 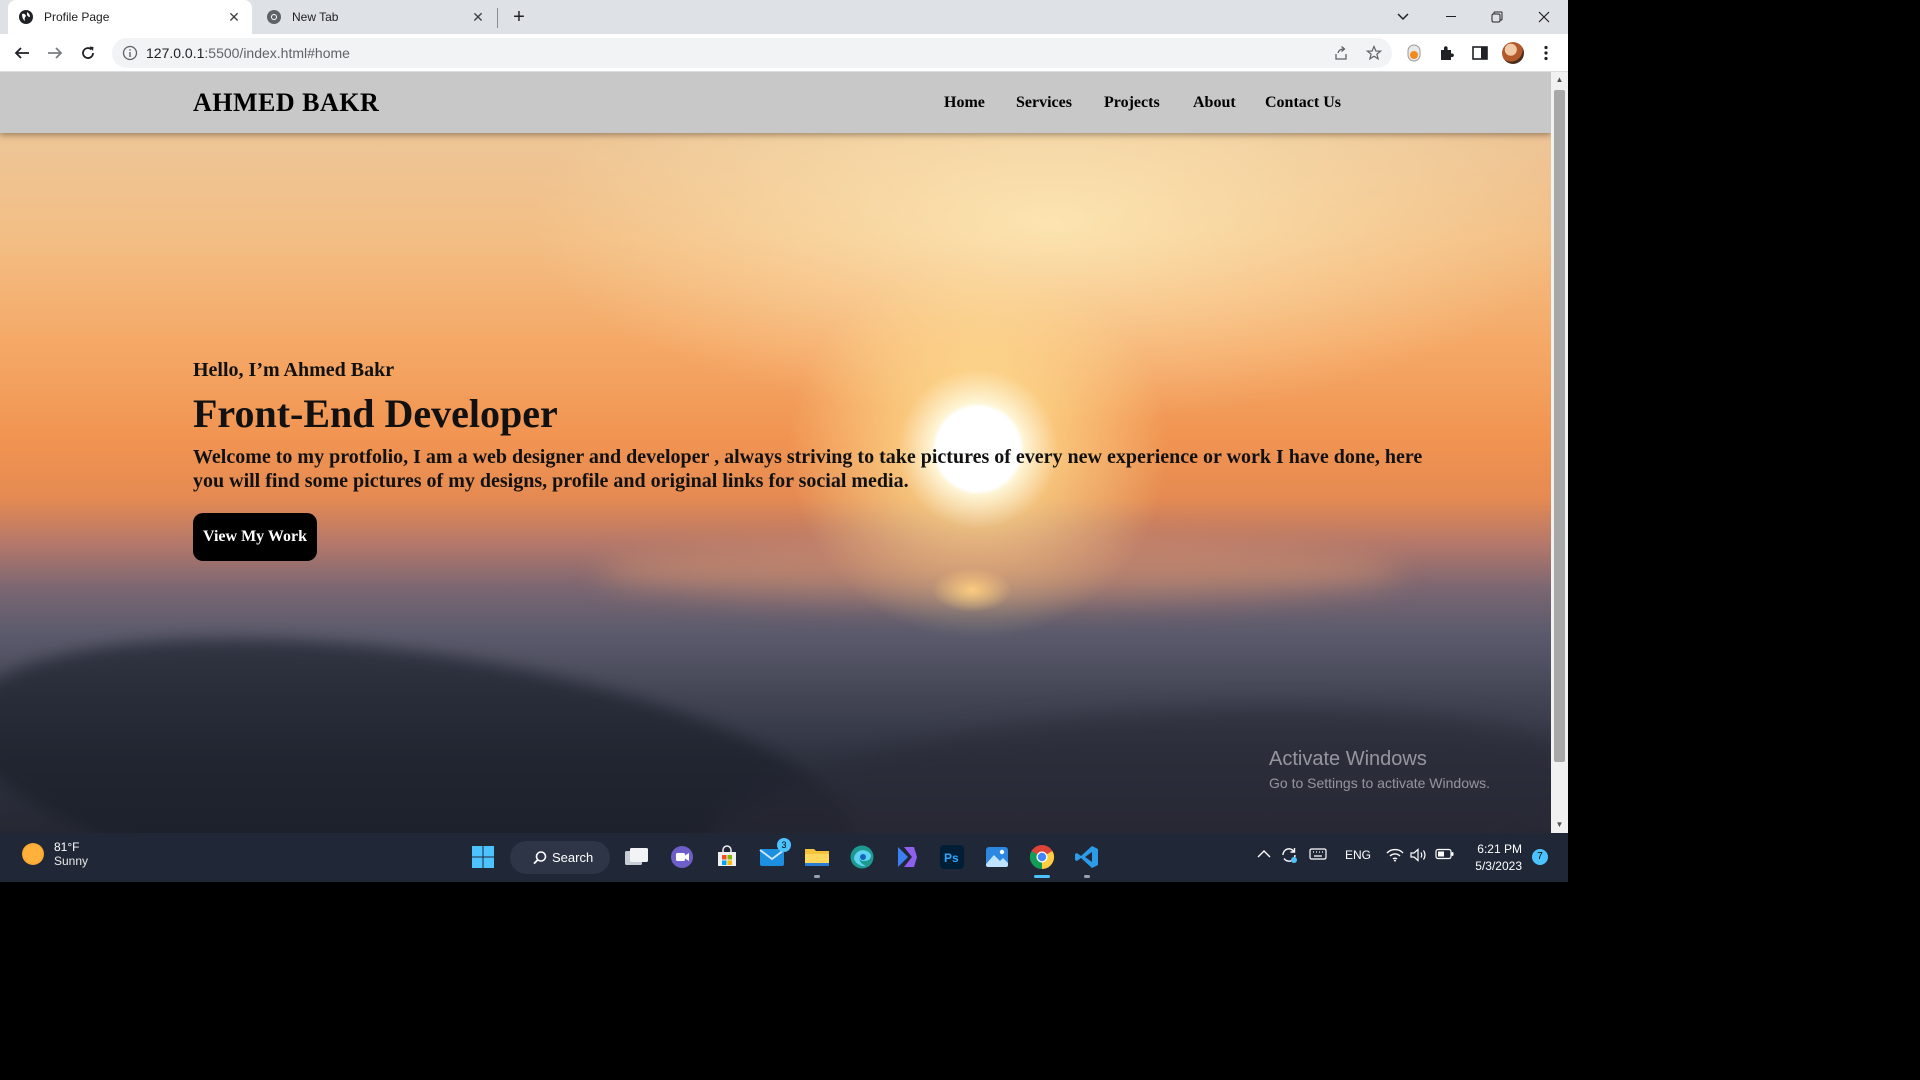 I want to click on minimize-icon, so click(x=1451, y=17).